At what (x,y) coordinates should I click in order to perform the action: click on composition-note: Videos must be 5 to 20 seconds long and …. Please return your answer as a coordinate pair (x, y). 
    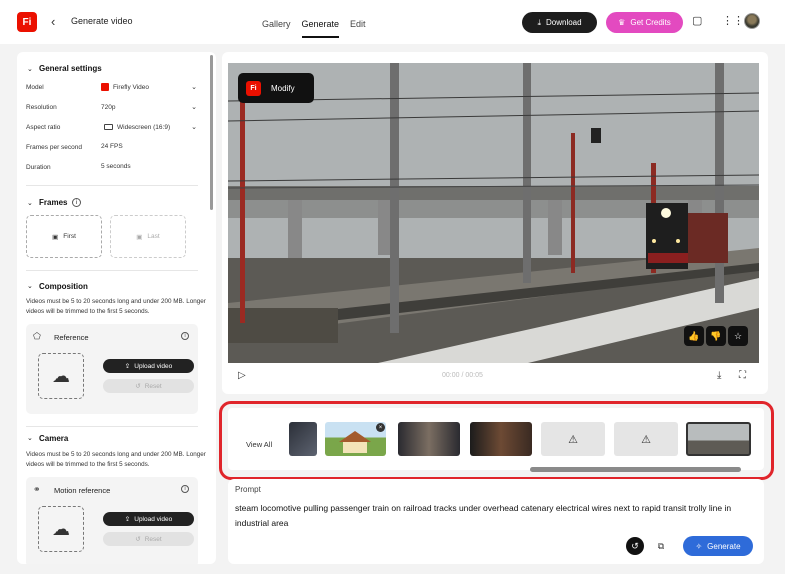
    Looking at the image, I should click on (116, 306).